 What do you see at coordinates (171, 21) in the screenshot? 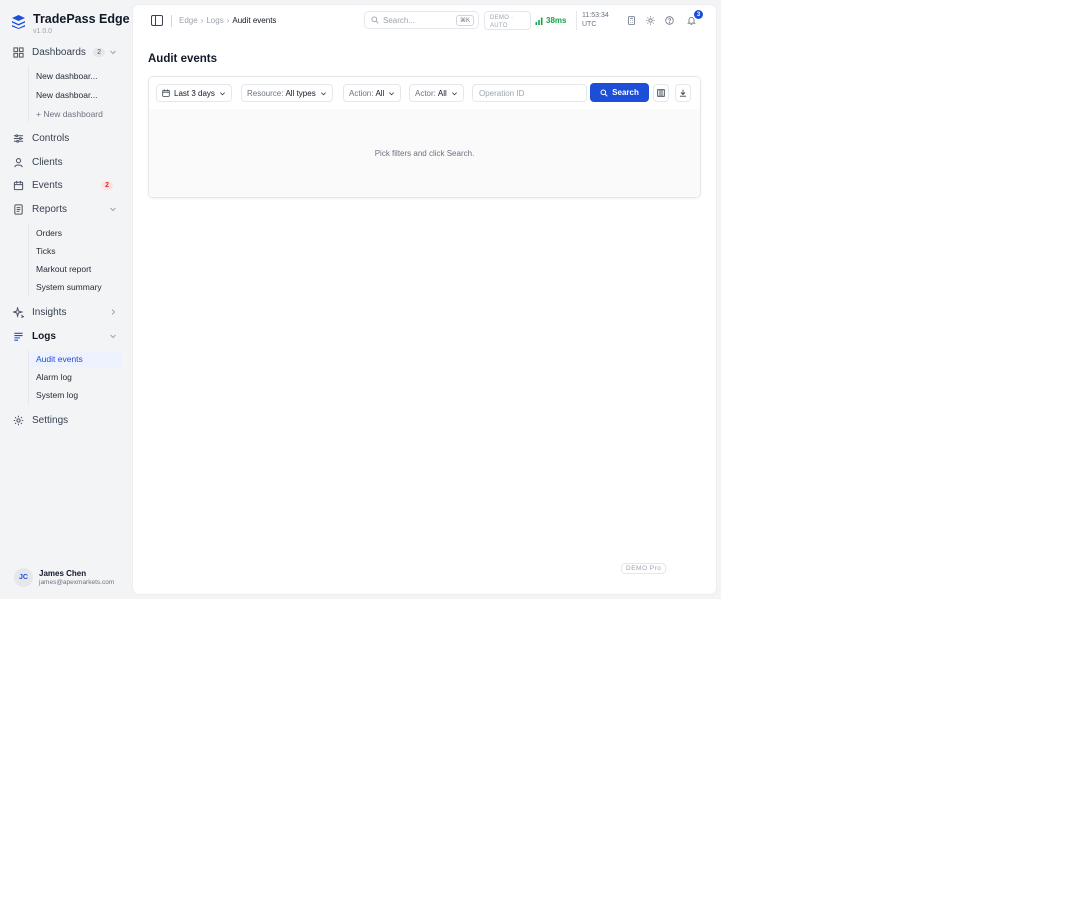
I see `divider` at bounding box center [171, 21].